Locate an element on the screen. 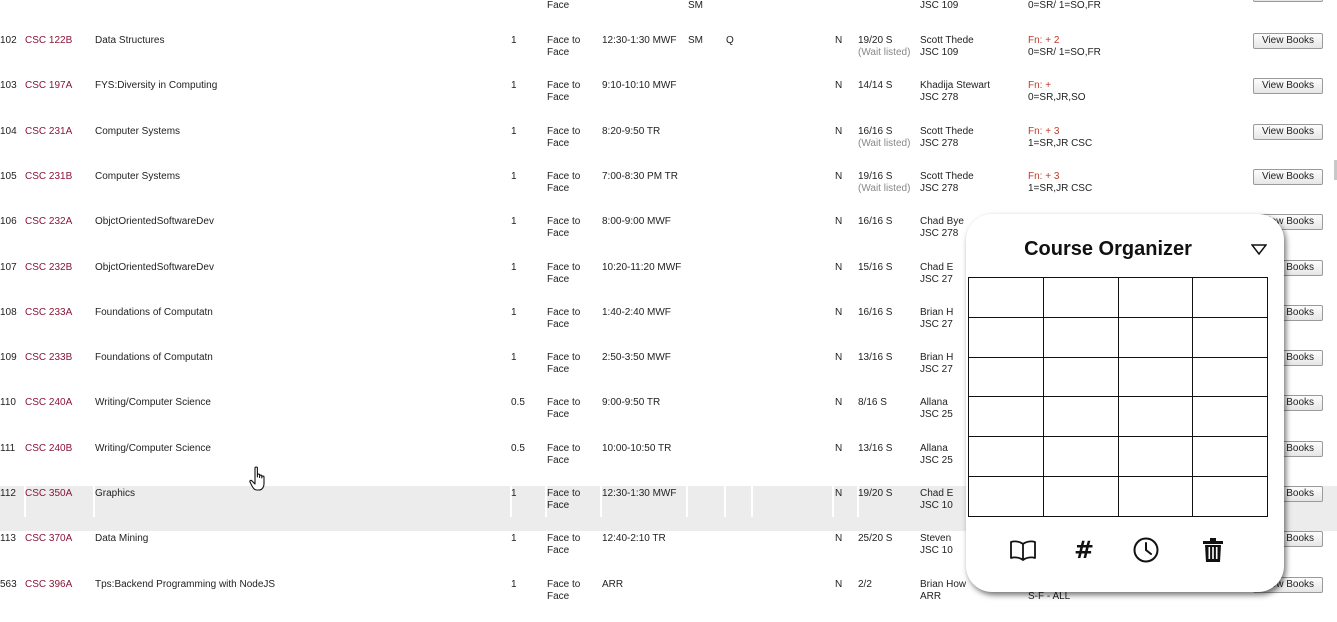  seats-text: 16/16 S (Wait listed) is located at coordinates (884, 137).